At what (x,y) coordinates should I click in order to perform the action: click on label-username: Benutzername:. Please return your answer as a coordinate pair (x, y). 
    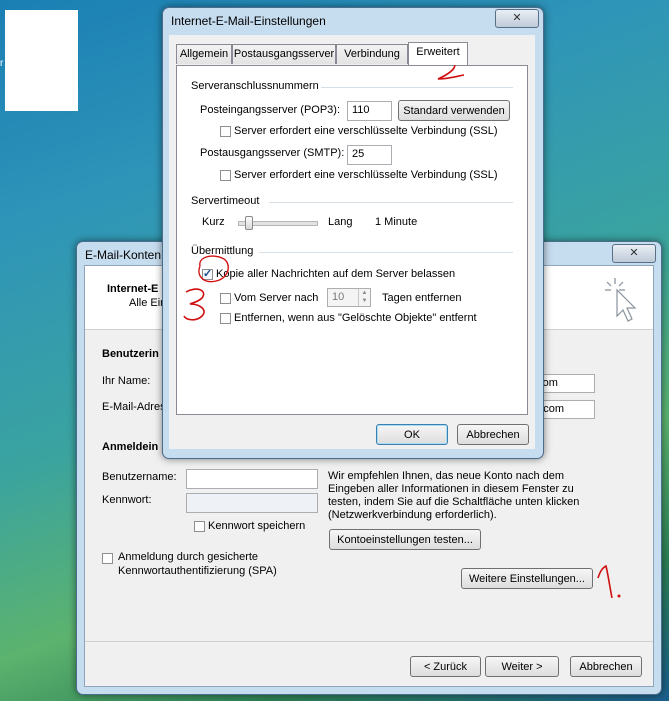
    Looking at the image, I should click on (139, 477).